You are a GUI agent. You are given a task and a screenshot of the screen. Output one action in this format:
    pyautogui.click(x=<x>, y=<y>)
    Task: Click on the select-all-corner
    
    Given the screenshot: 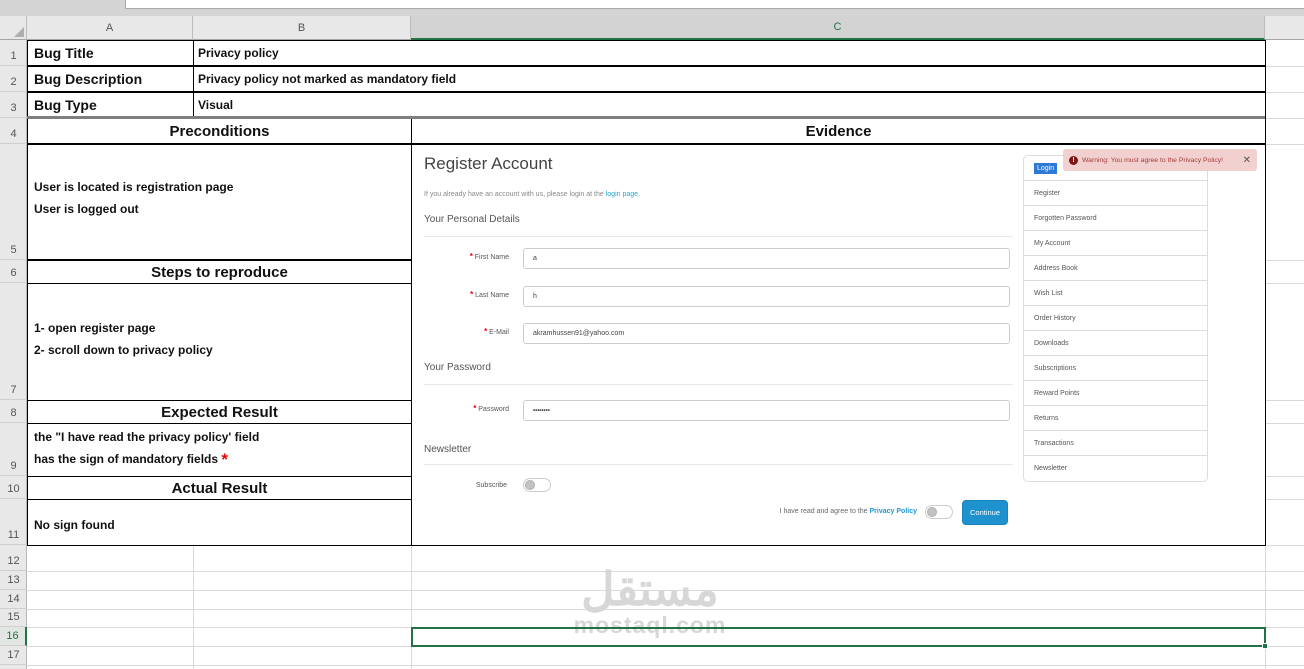 What is the action you would take?
    pyautogui.click(x=13, y=28)
    